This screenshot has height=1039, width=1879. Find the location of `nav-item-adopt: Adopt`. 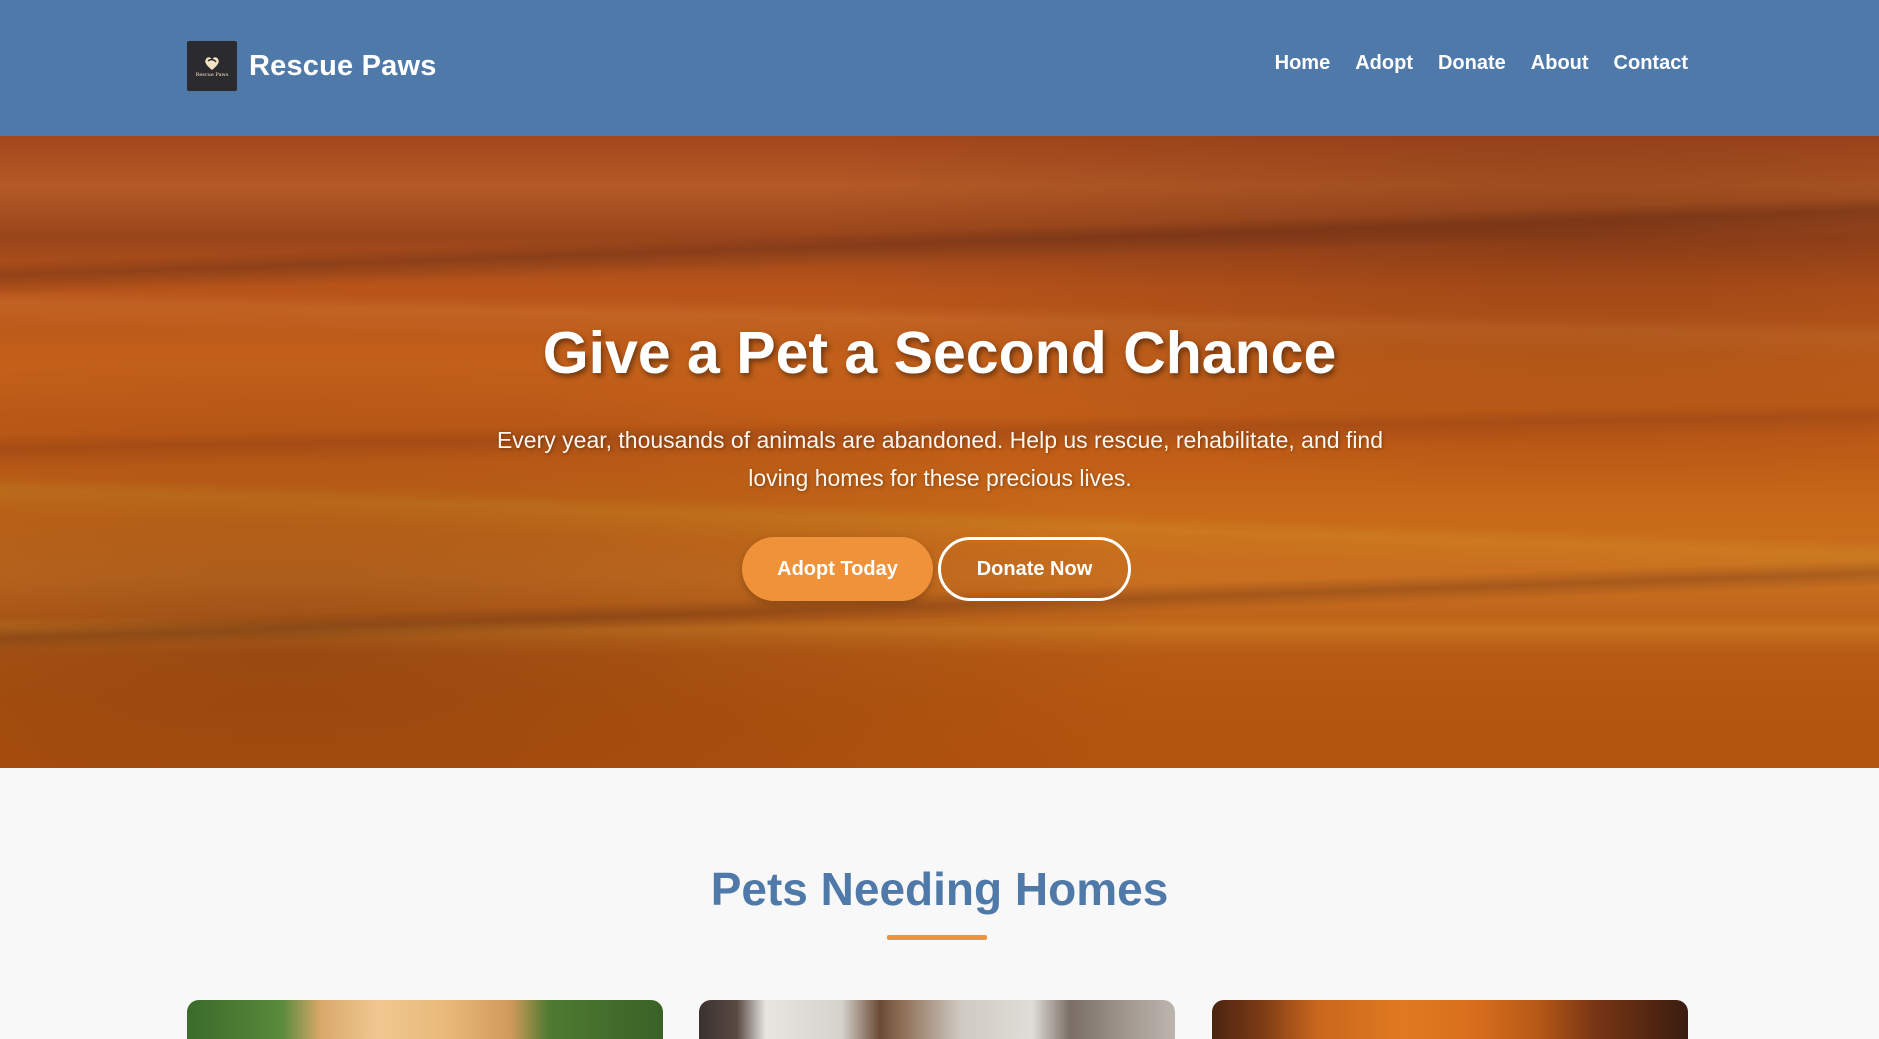

nav-item-adopt: Adopt is located at coordinates (1384, 63).